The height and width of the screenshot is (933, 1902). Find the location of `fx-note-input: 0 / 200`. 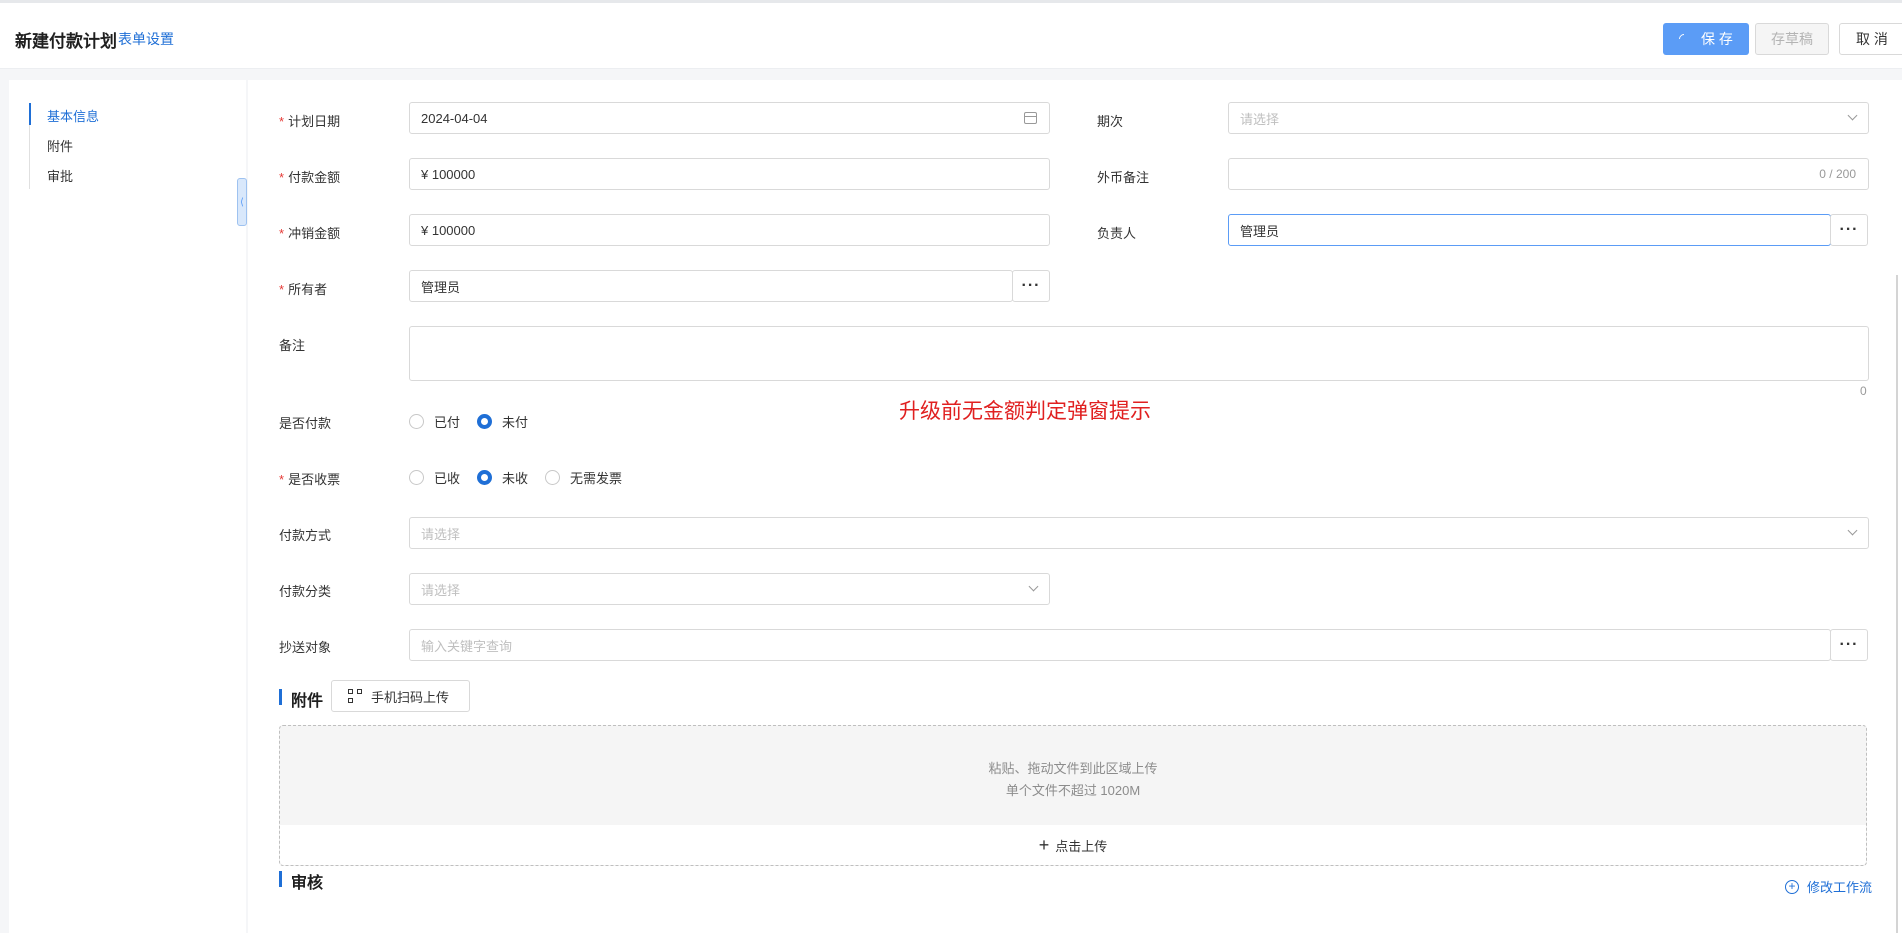

fx-note-input: 0 / 200 is located at coordinates (1548, 174).